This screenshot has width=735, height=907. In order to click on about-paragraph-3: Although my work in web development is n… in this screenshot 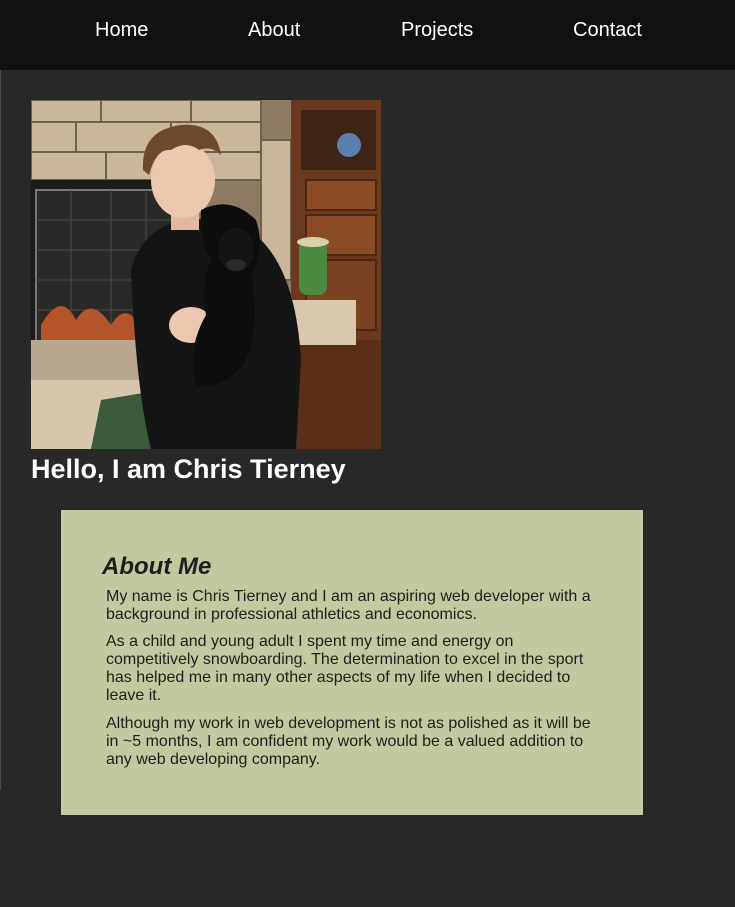, I will do `click(348, 741)`.